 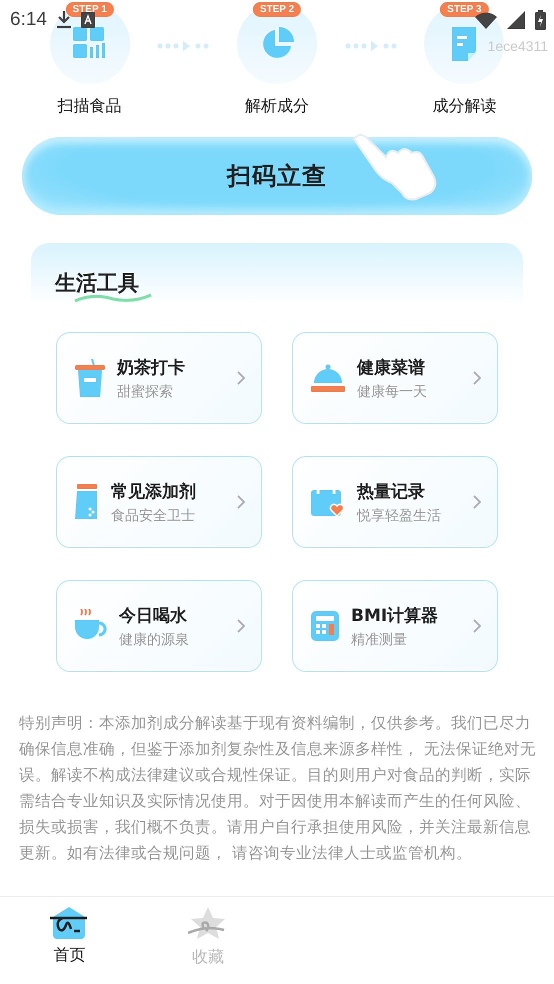 I want to click on clock-time: 6:14, so click(x=28, y=20).